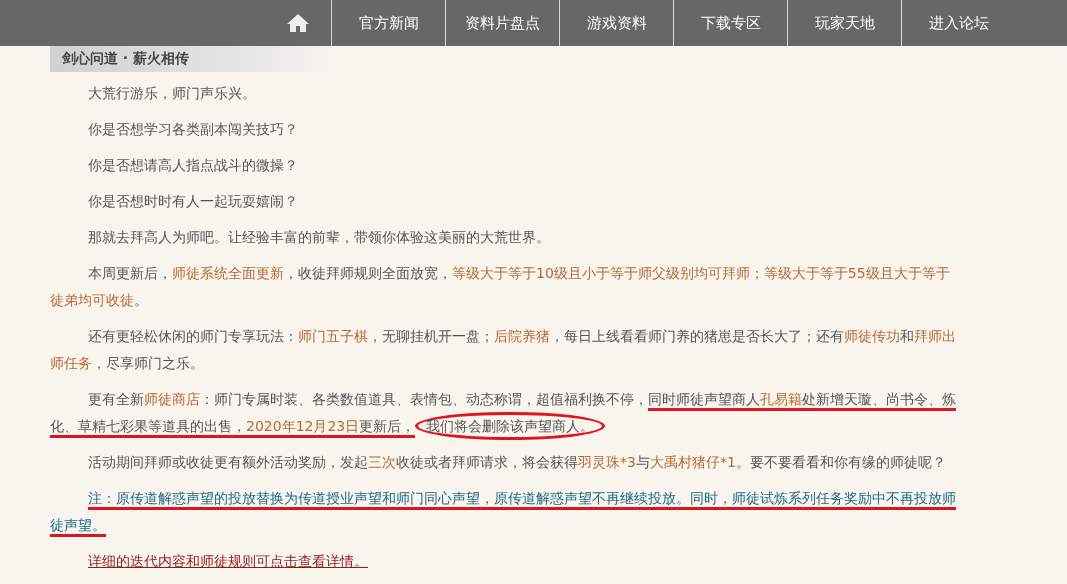  I want to click on nav-link: 进入论坛, so click(958, 23).